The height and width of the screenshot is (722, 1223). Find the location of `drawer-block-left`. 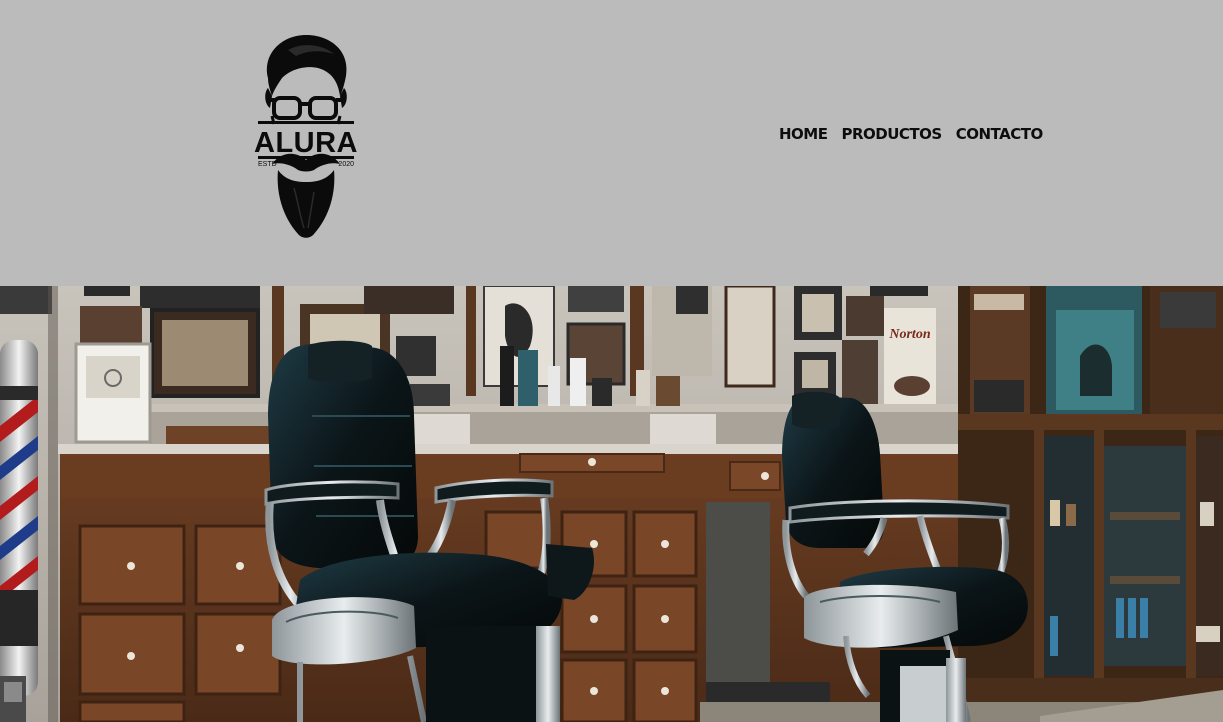

drawer-block-left is located at coordinates (180, 623).